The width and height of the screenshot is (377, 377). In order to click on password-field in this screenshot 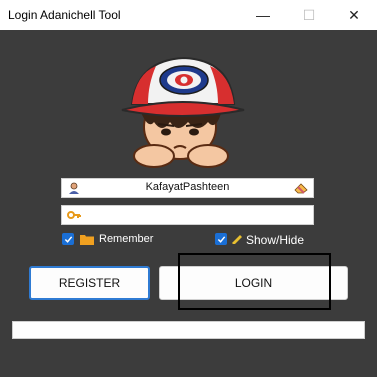, I will do `click(187, 215)`.